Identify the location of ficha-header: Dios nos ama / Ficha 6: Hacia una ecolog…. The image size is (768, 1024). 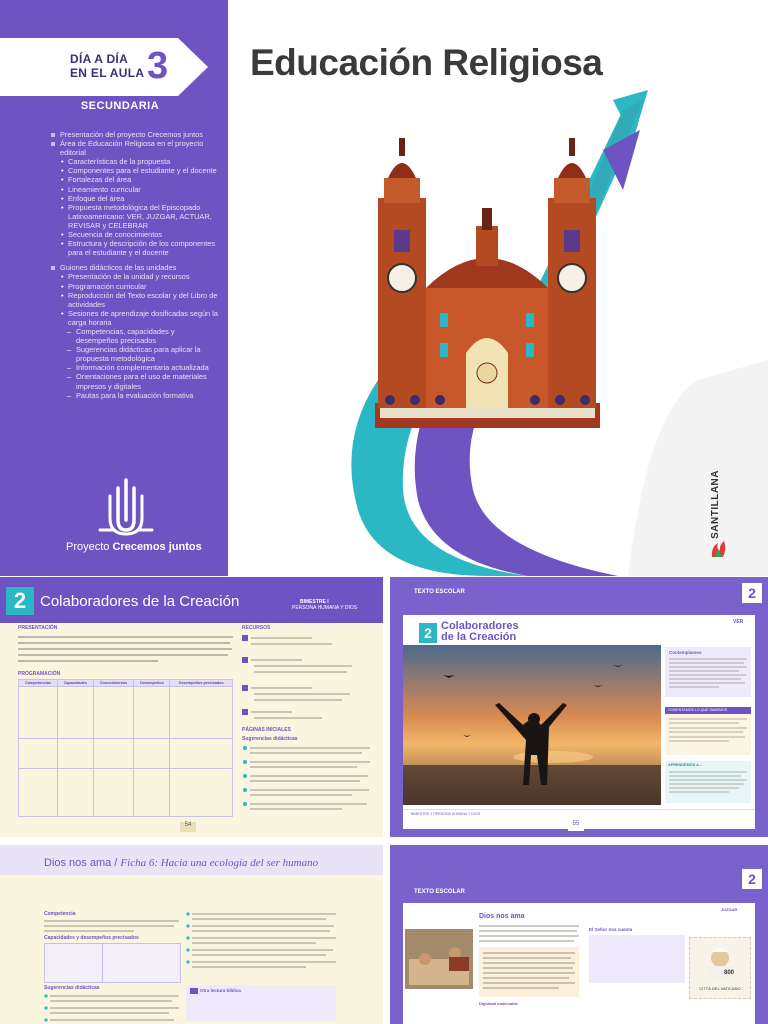
(191, 860).